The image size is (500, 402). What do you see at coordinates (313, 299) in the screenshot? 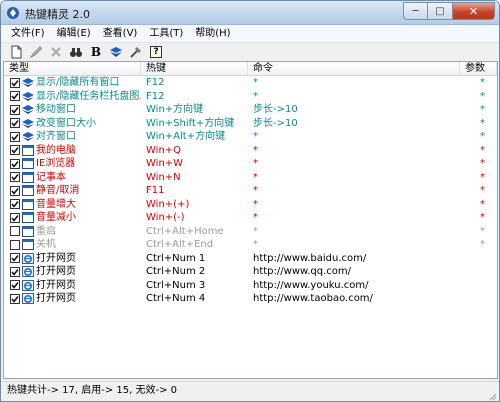
I see `command-cell: http://www.taobao.com/` at bounding box center [313, 299].